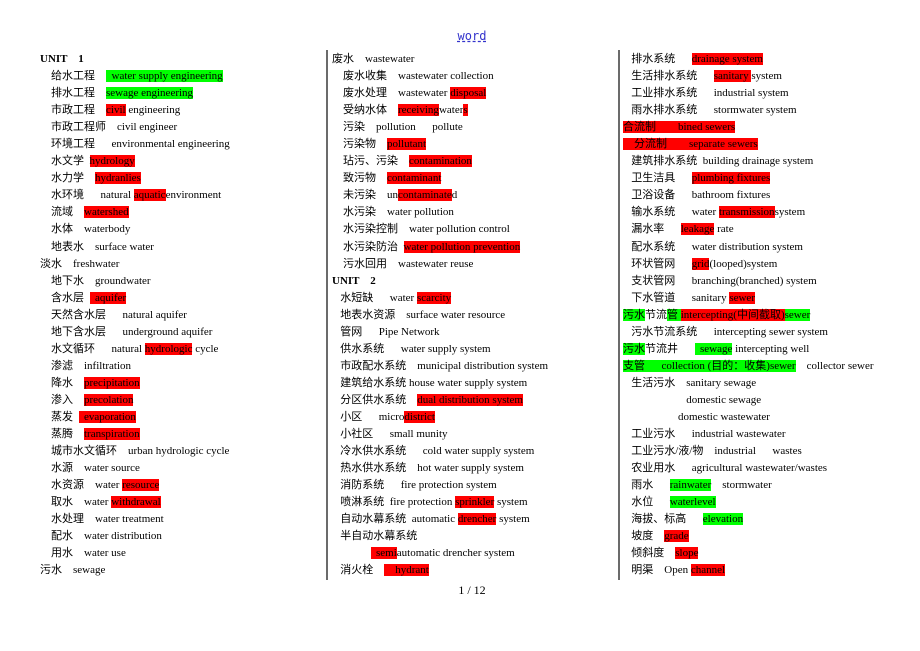 The width and height of the screenshot is (920, 651). What do you see at coordinates (473, 229) in the screenshot?
I see `glossary-line: 水污染控制 water pollution control` at bounding box center [473, 229].